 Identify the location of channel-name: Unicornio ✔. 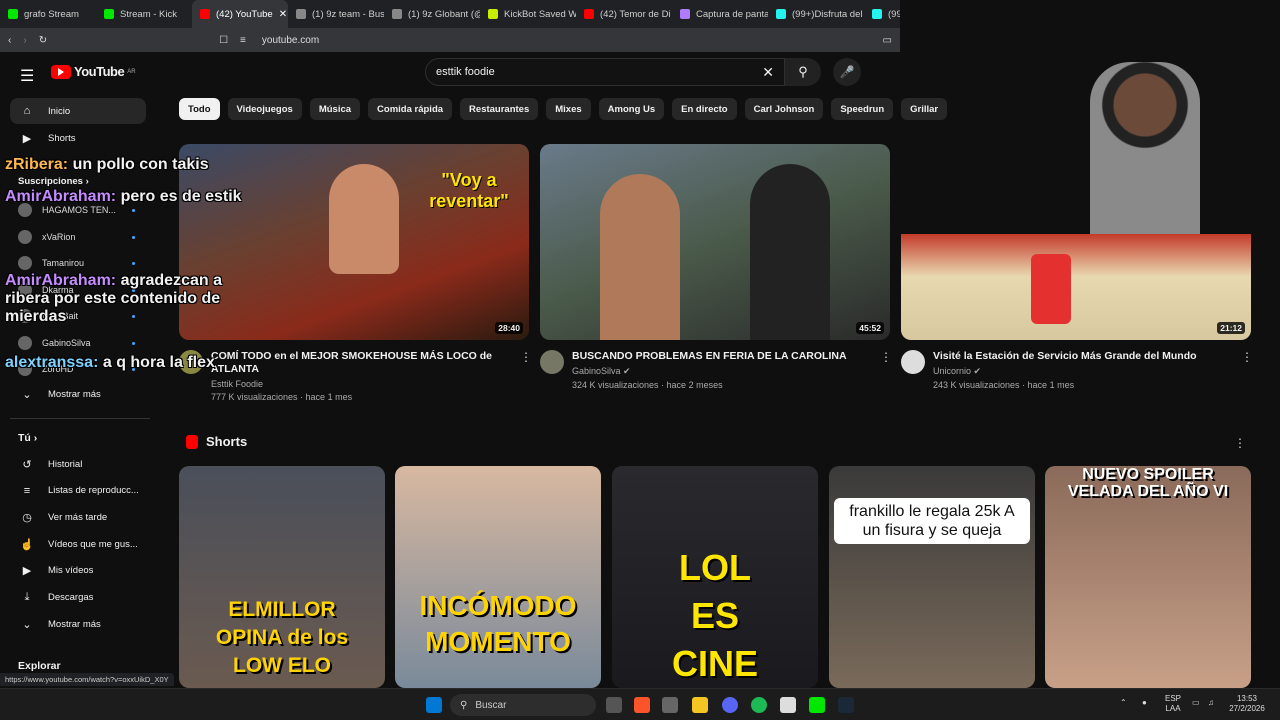
(1083, 371).